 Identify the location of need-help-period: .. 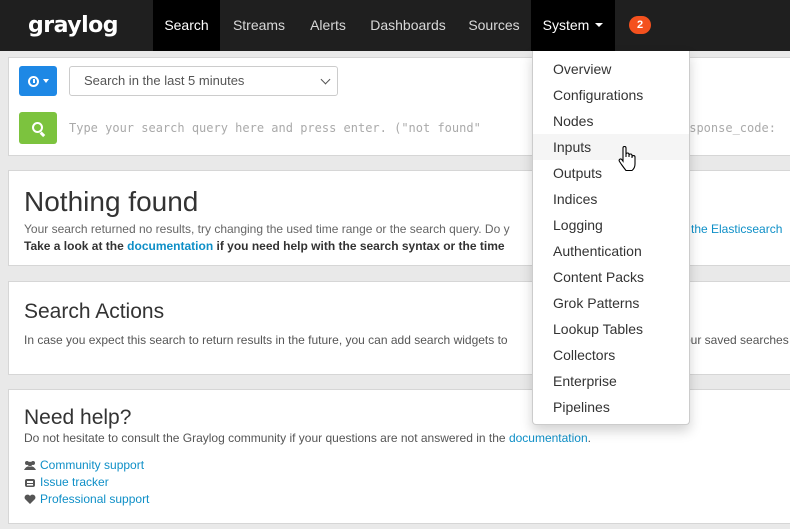
(589, 438).